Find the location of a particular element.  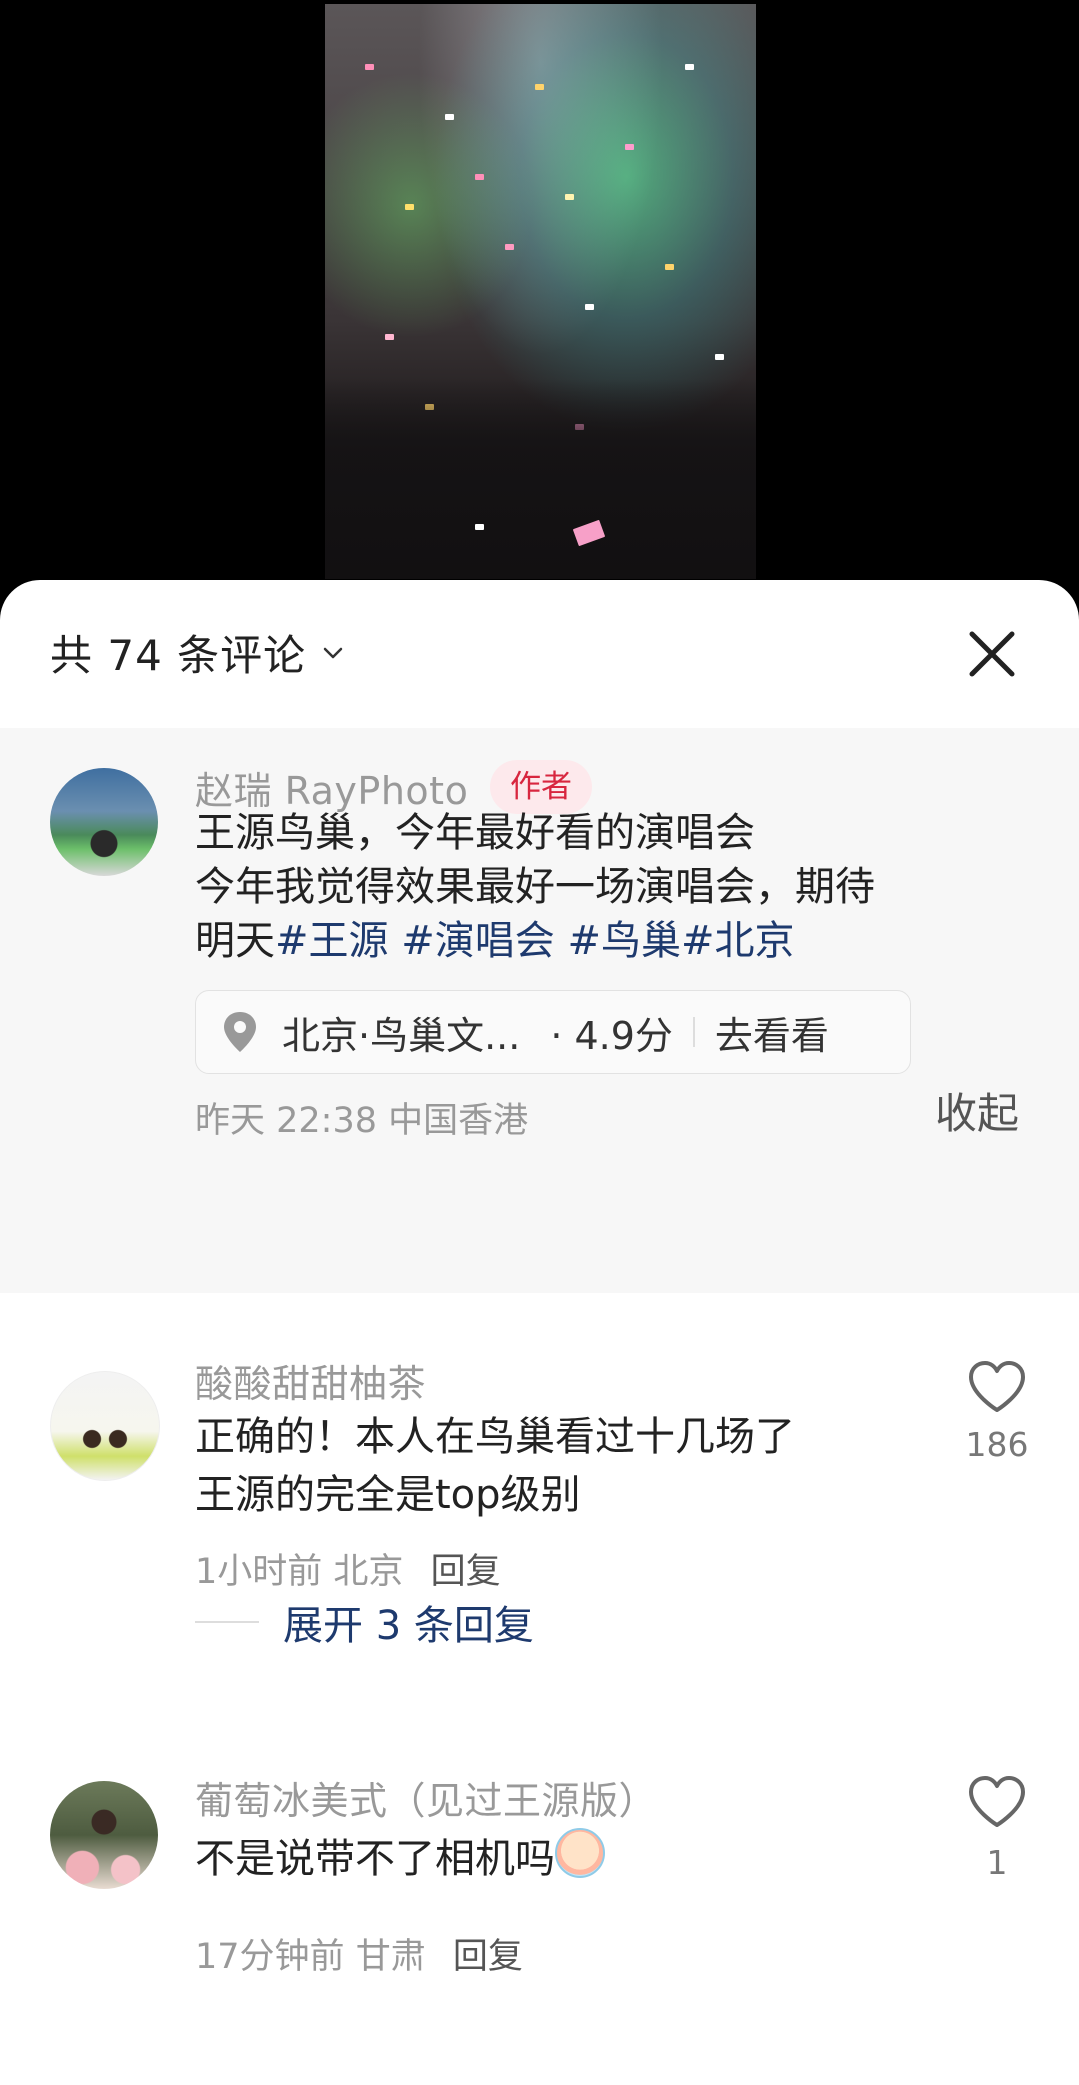

post-region: 中国香港 is located at coordinates (458, 1121).